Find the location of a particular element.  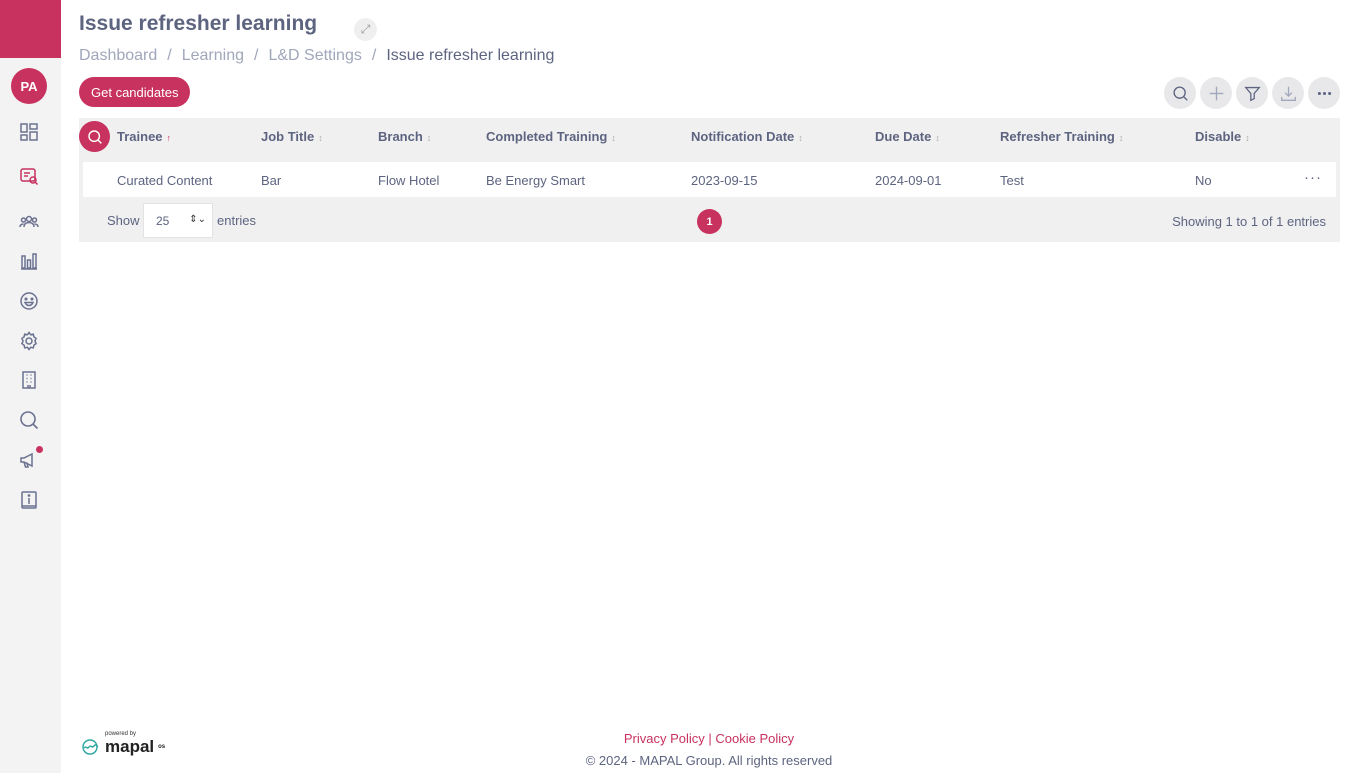

cell-branch: Flow Hotel is located at coordinates (409, 180).